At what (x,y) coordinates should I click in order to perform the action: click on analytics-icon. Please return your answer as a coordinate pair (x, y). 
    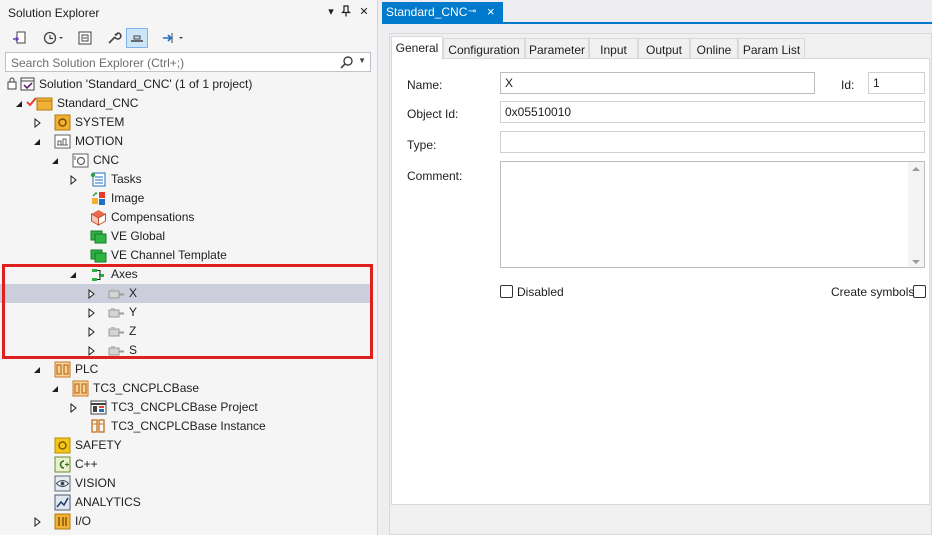
    Looking at the image, I should click on (62, 502).